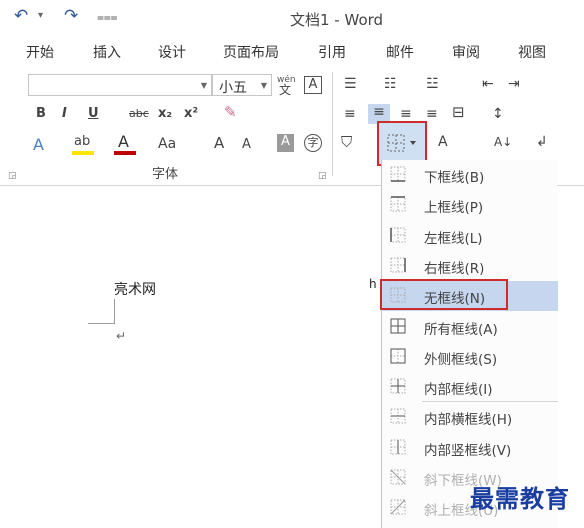 Image resolution: width=584 pixels, height=528 pixels. Describe the element at coordinates (468, 420) in the screenshot. I see `menu-item-label: 内部横框线(H)` at that location.